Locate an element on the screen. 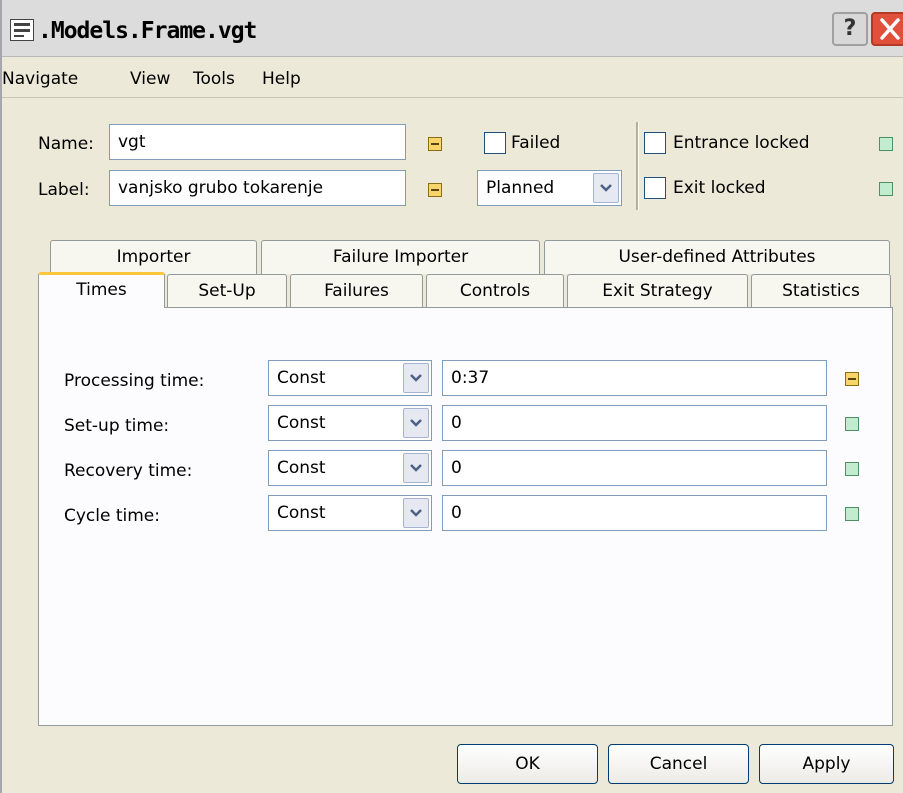 This screenshot has height=793, width=903. processing-time-dist-value: Const is located at coordinates (301, 378).